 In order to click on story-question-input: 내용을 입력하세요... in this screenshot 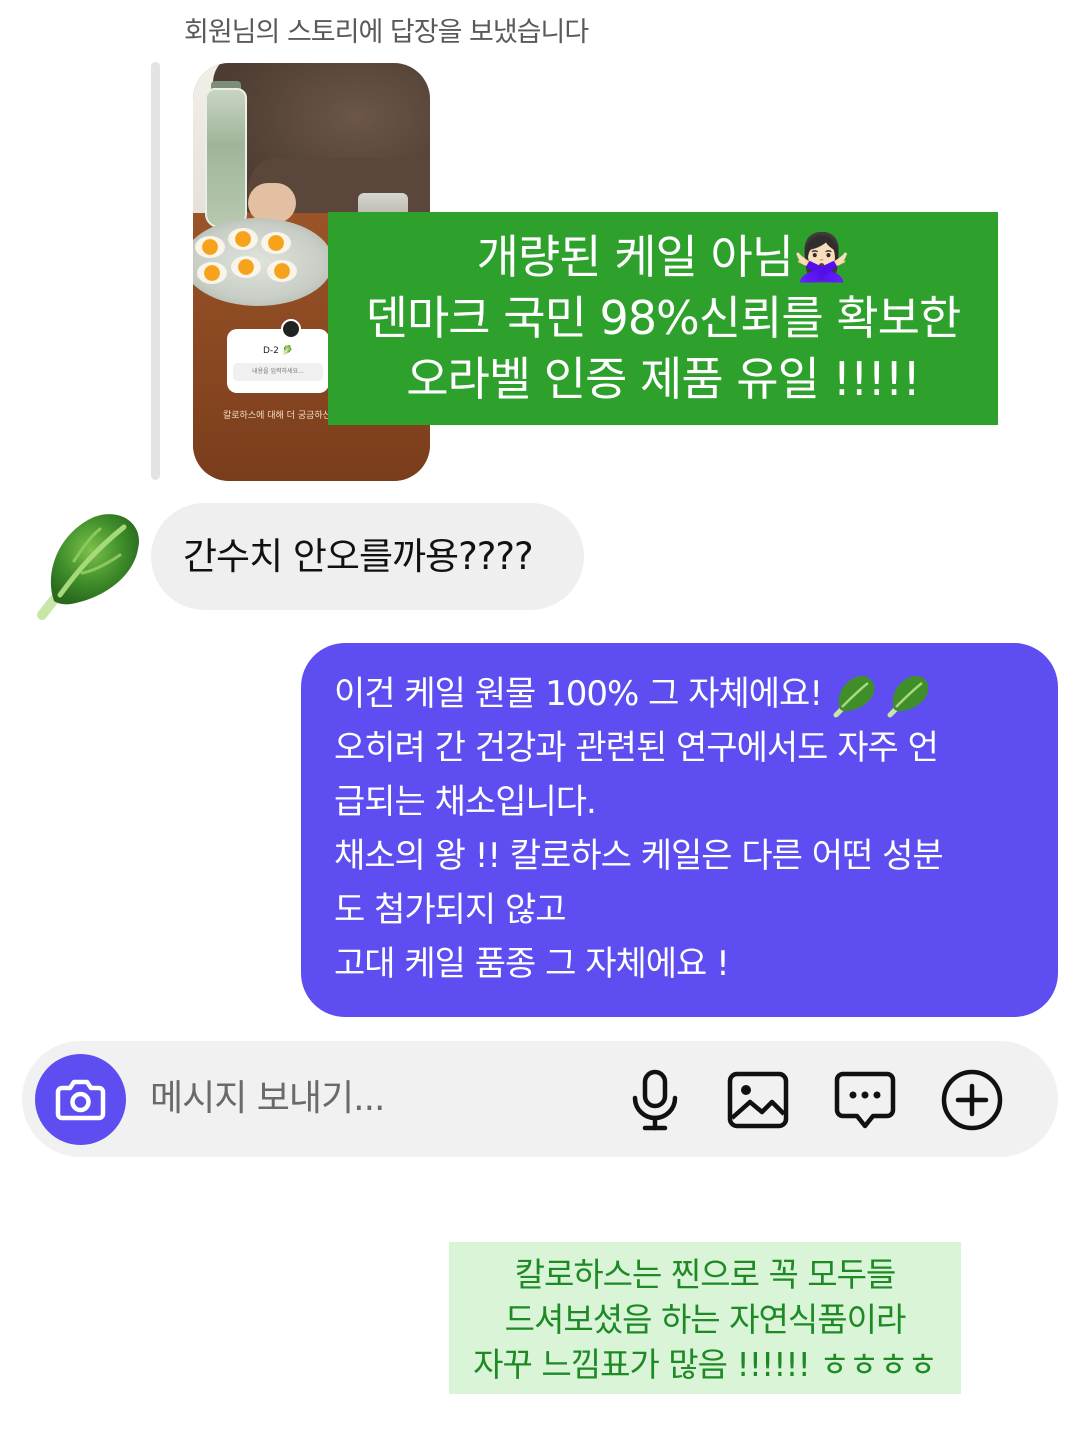, I will do `click(278, 372)`.